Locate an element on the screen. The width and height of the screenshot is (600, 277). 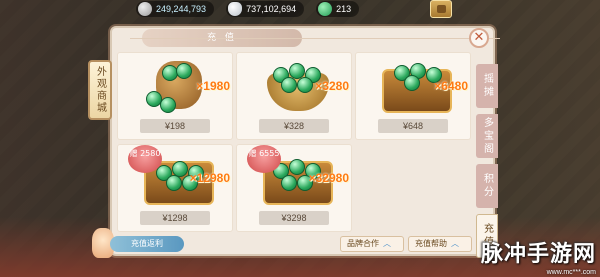
jade-value: 213 is located at coordinates (344, 9).